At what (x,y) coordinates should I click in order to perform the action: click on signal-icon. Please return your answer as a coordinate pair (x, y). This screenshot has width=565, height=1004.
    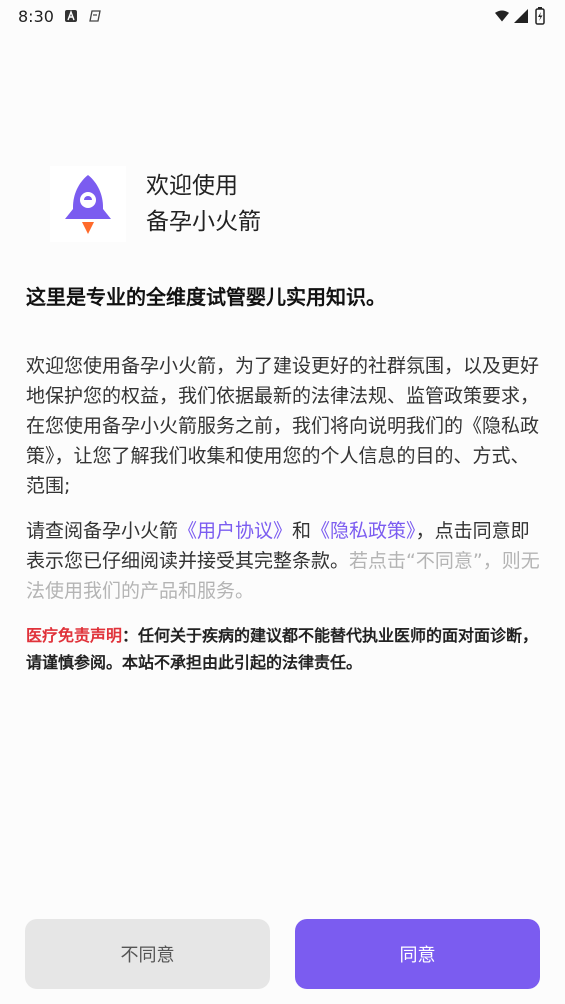
    Looking at the image, I should click on (521, 16).